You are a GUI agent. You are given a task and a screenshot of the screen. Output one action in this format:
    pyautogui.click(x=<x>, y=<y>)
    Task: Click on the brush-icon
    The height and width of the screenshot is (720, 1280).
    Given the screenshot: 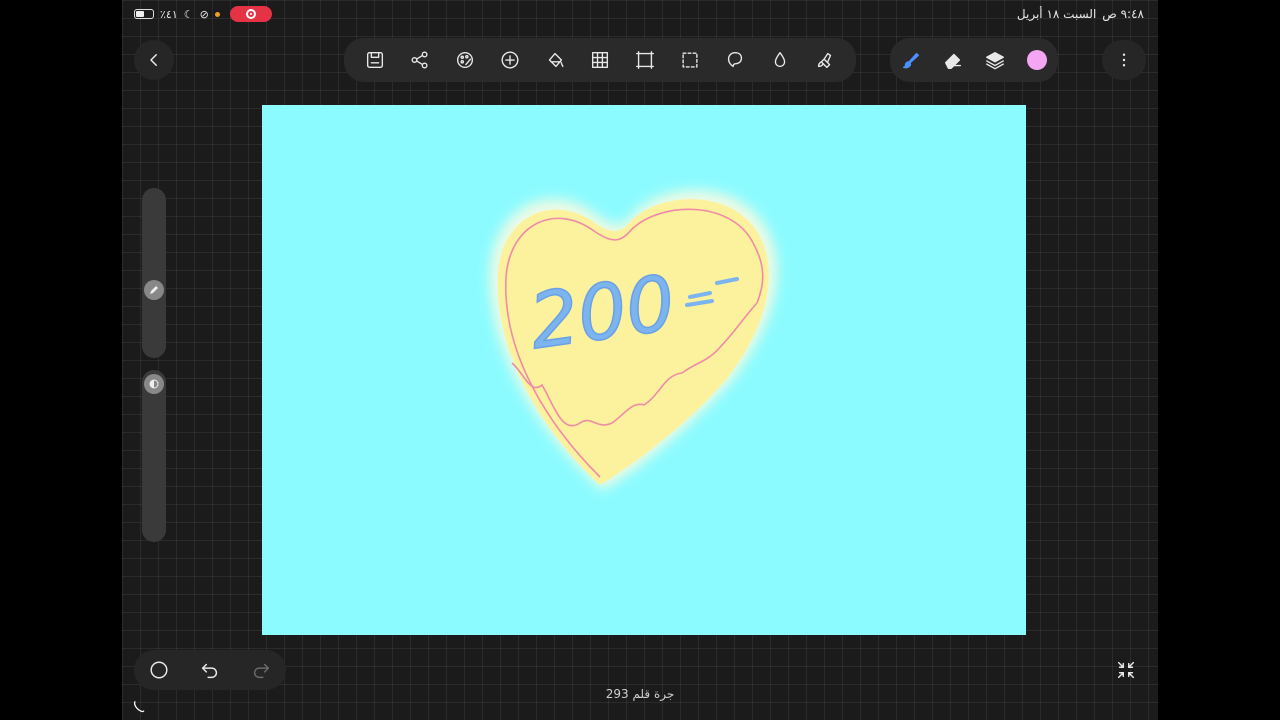 What is the action you would take?
    pyautogui.click(x=911, y=60)
    